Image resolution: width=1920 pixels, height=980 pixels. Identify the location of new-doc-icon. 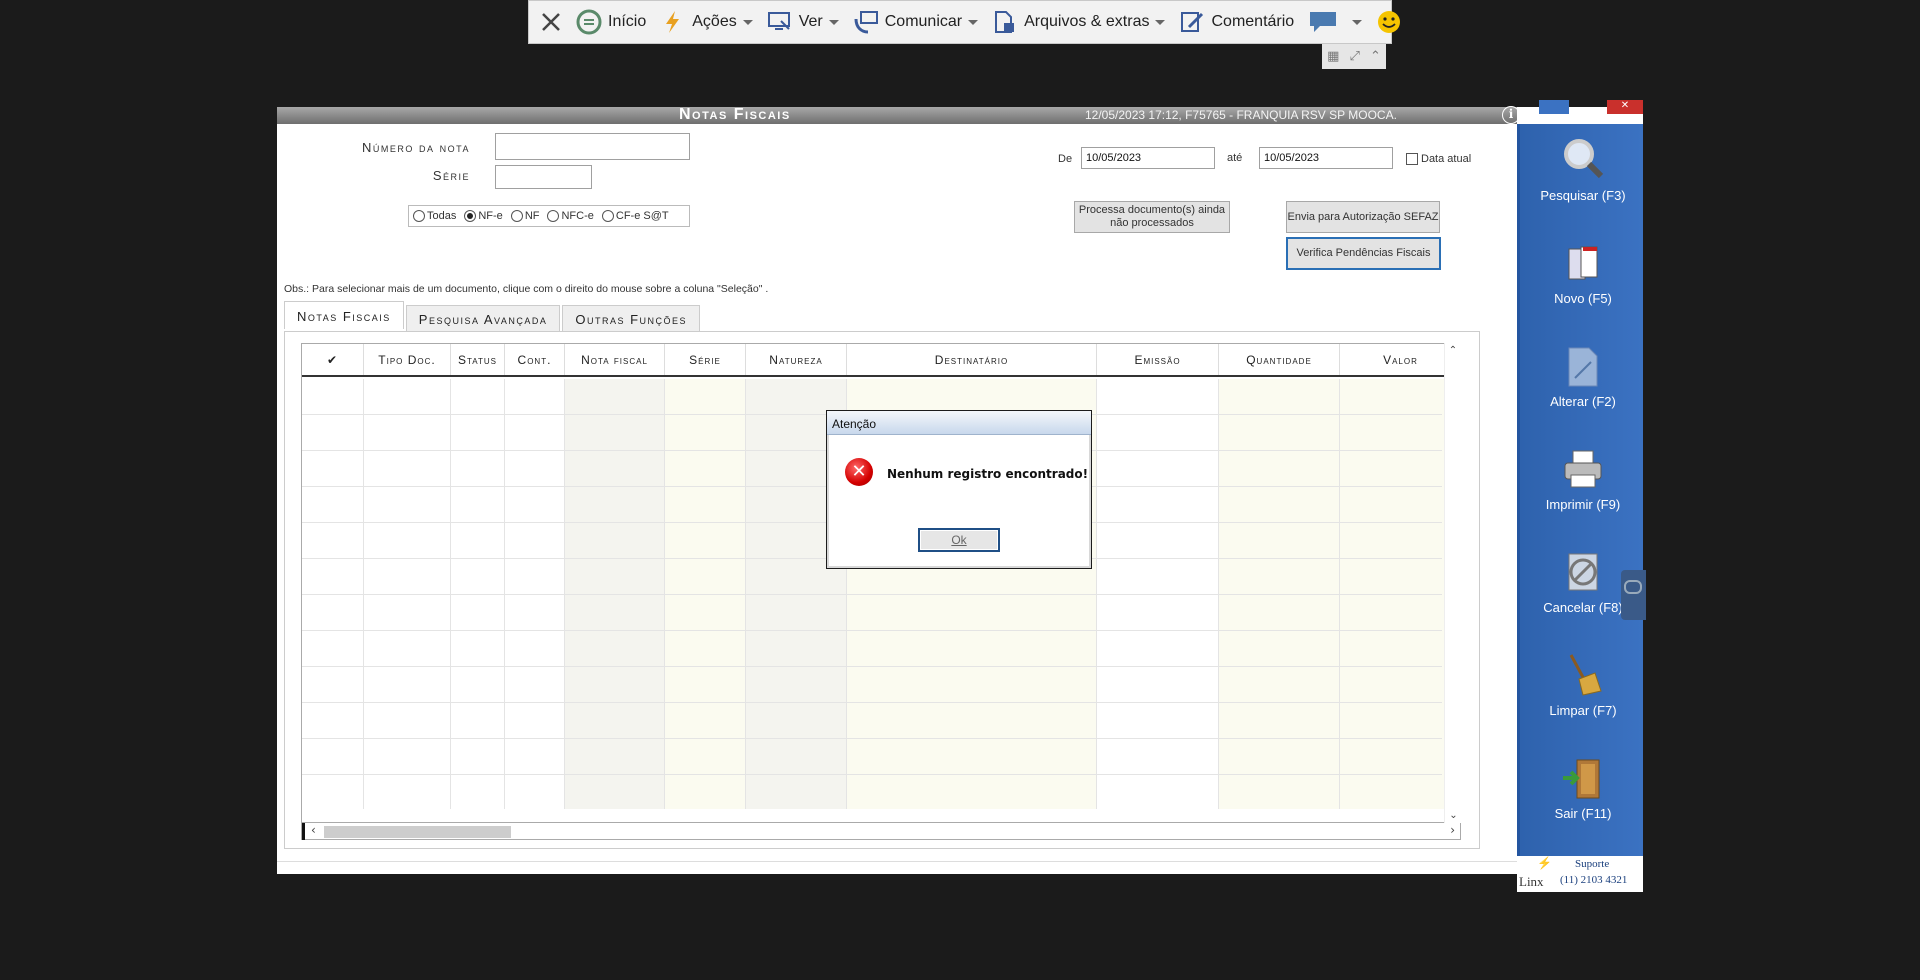
(1583, 263).